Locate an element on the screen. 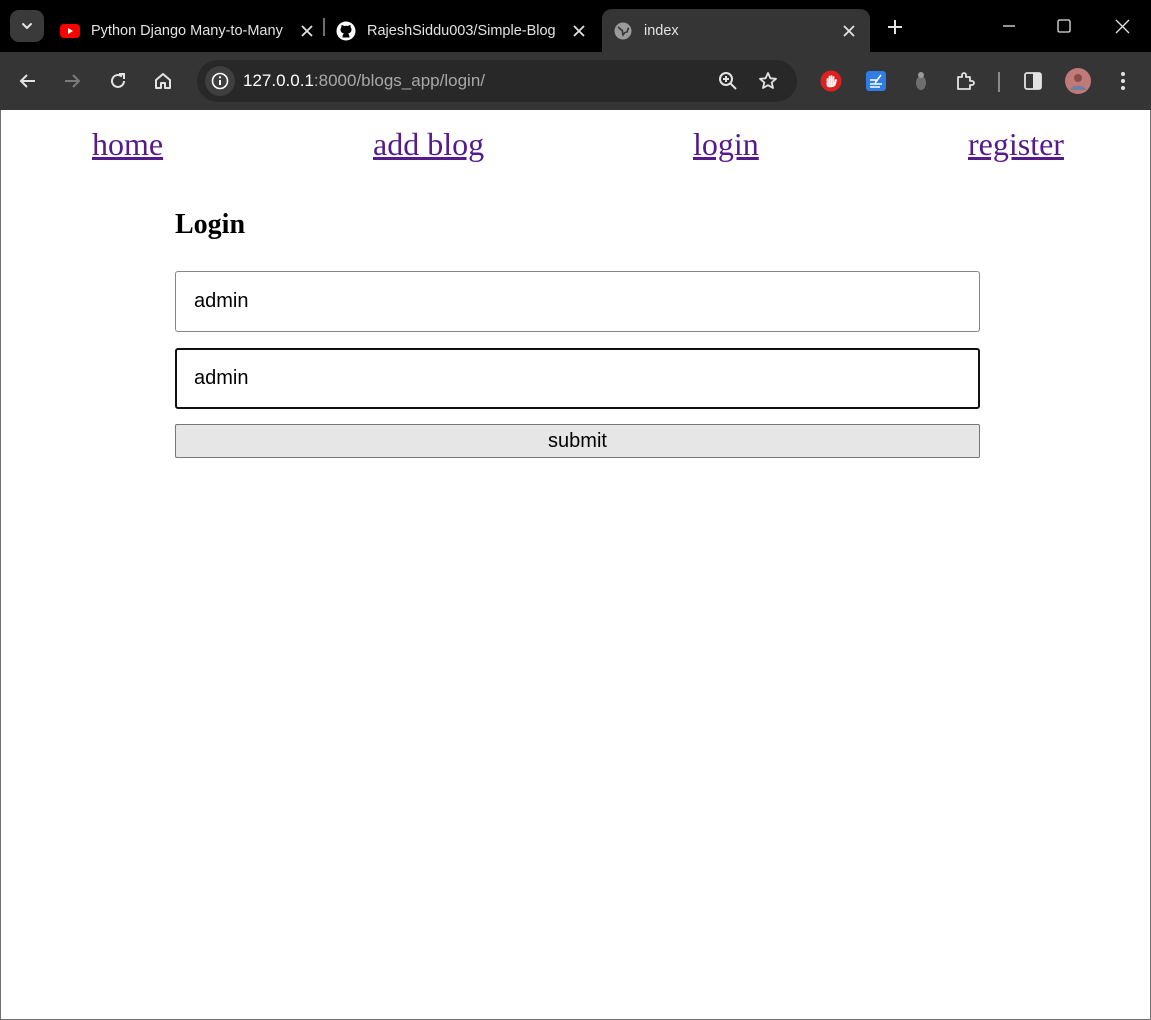  tab-github: RajeshSiddu003/Simple-Blog is located at coordinates (463, 30).